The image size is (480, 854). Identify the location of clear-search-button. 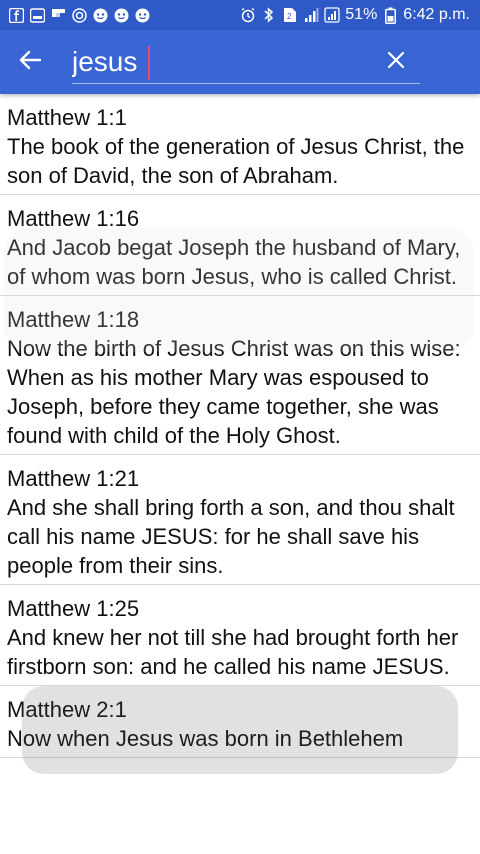
(396, 62).